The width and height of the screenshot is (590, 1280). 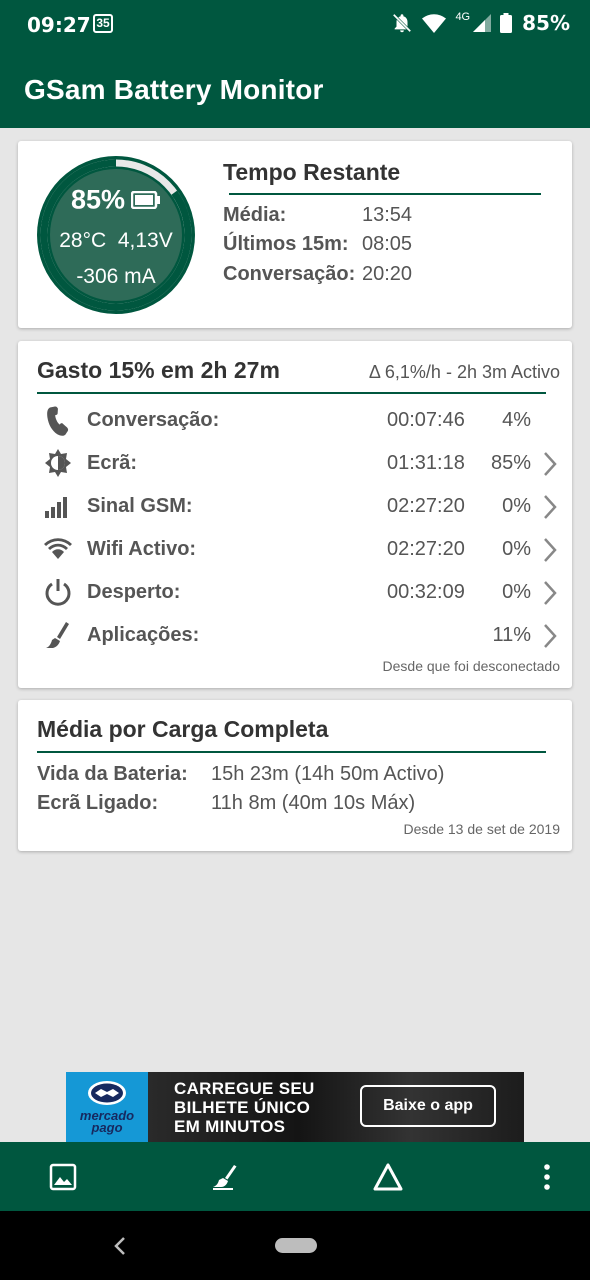 What do you see at coordinates (328, 774) in the screenshot?
I see `row-value: 15h 23m (14h 50m Activo)` at bounding box center [328, 774].